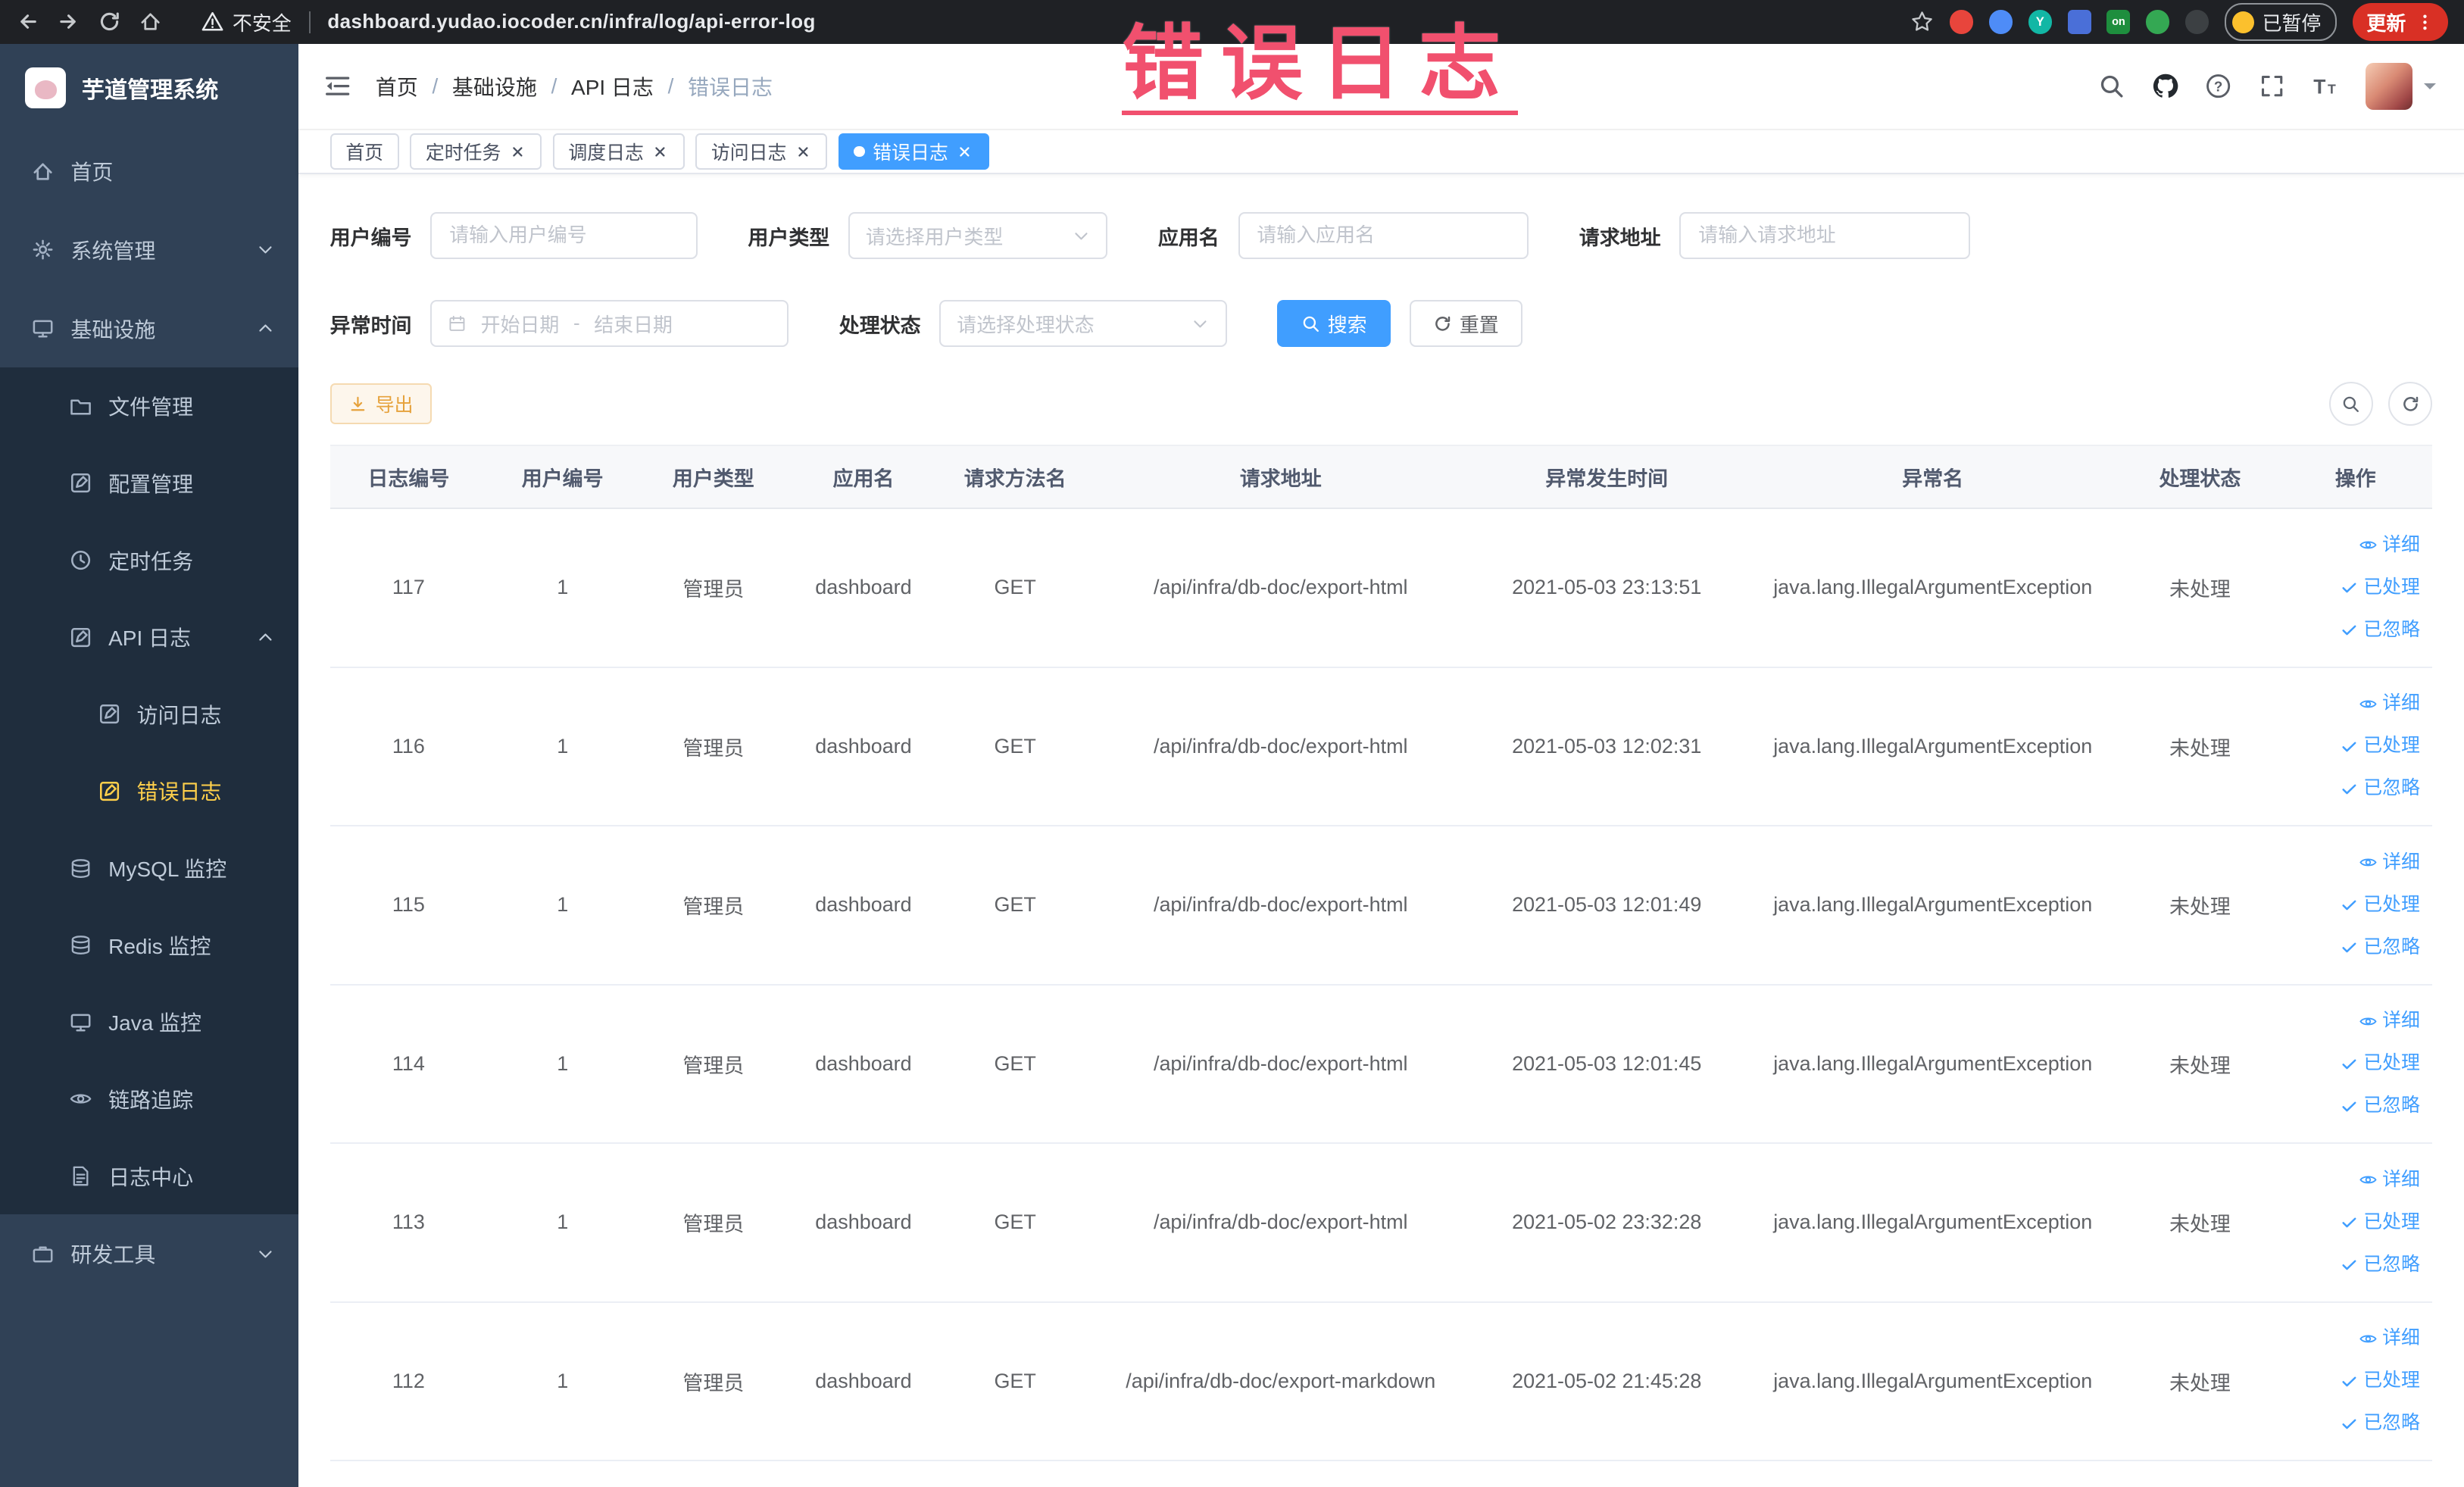 This screenshot has height=1487, width=2464. Describe the element at coordinates (397, 86) in the screenshot. I see `breadcrumb-home: 首页` at that location.